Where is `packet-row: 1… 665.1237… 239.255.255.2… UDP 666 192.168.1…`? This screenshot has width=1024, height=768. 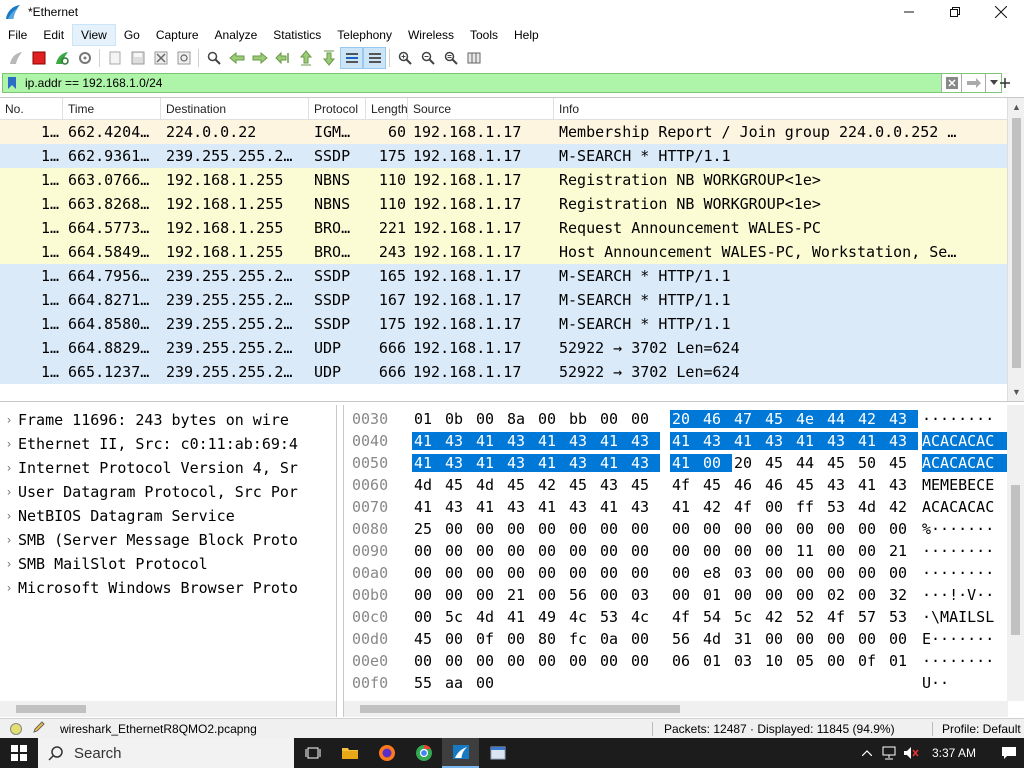 packet-row: 1… 665.1237… 239.255.255.2… UDP 666 192.168.1… is located at coordinates (512, 372).